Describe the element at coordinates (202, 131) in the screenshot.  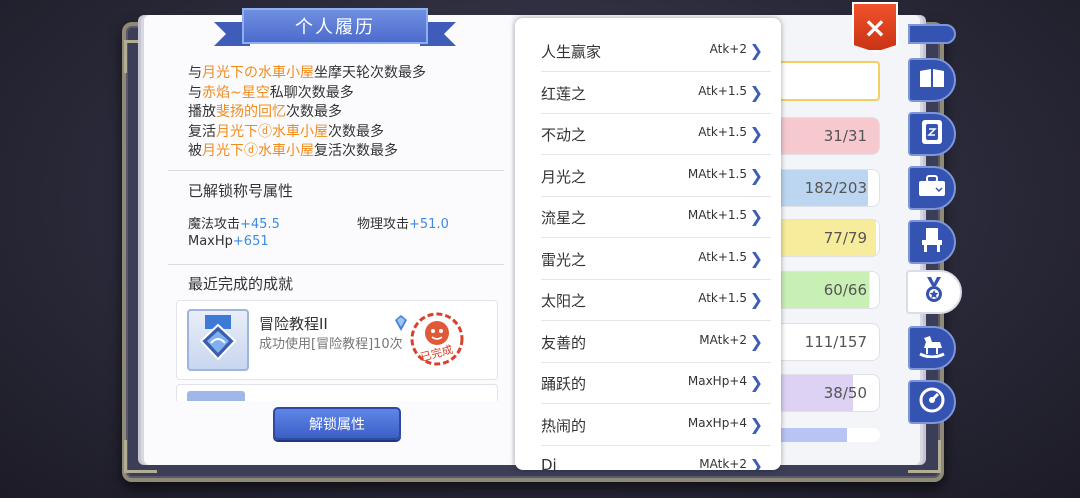
I see `history-text: 复活` at that location.